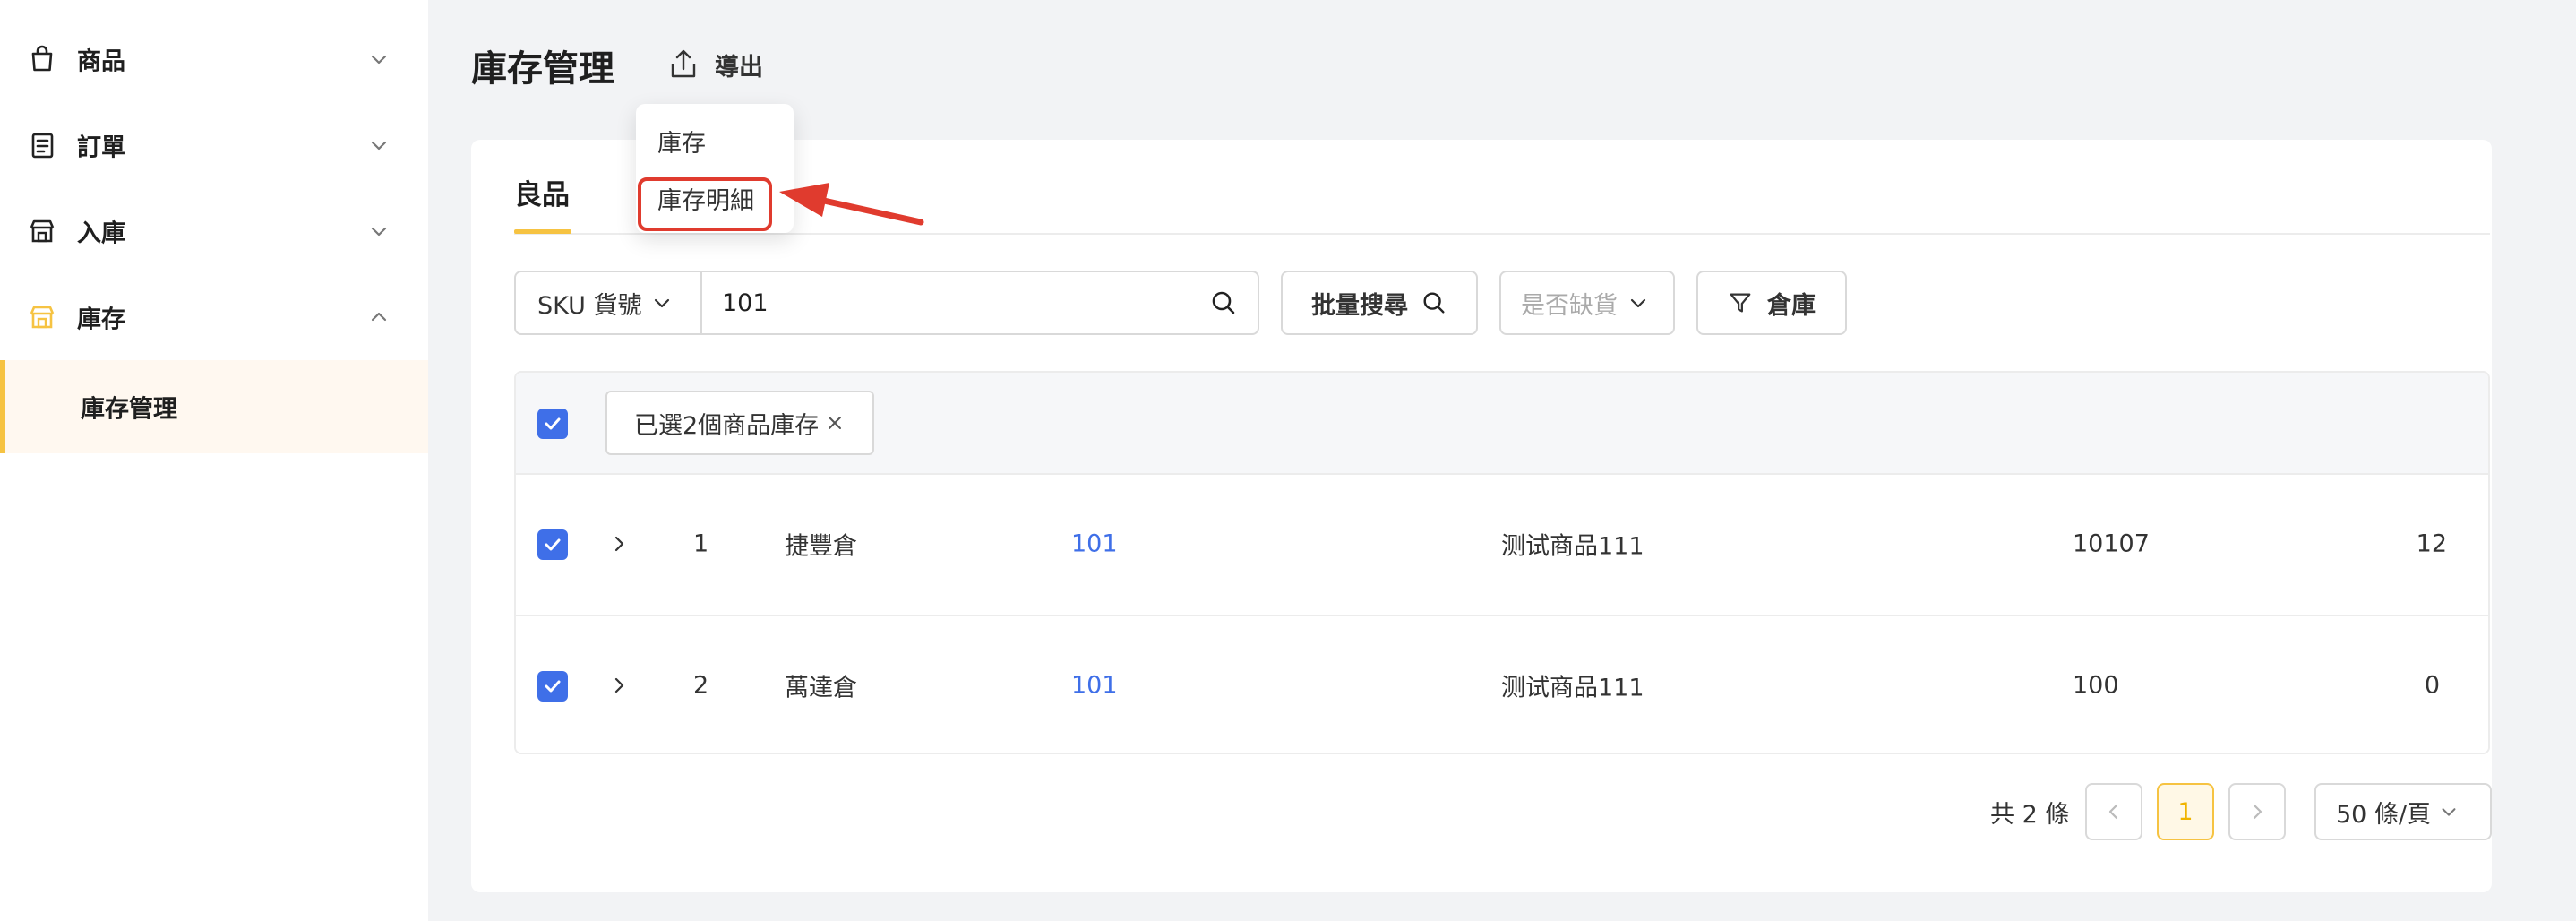 The width and height of the screenshot is (2576, 921). Describe the element at coordinates (101, 320) in the screenshot. I see `sidebar-item-label: 庫存` at that location.